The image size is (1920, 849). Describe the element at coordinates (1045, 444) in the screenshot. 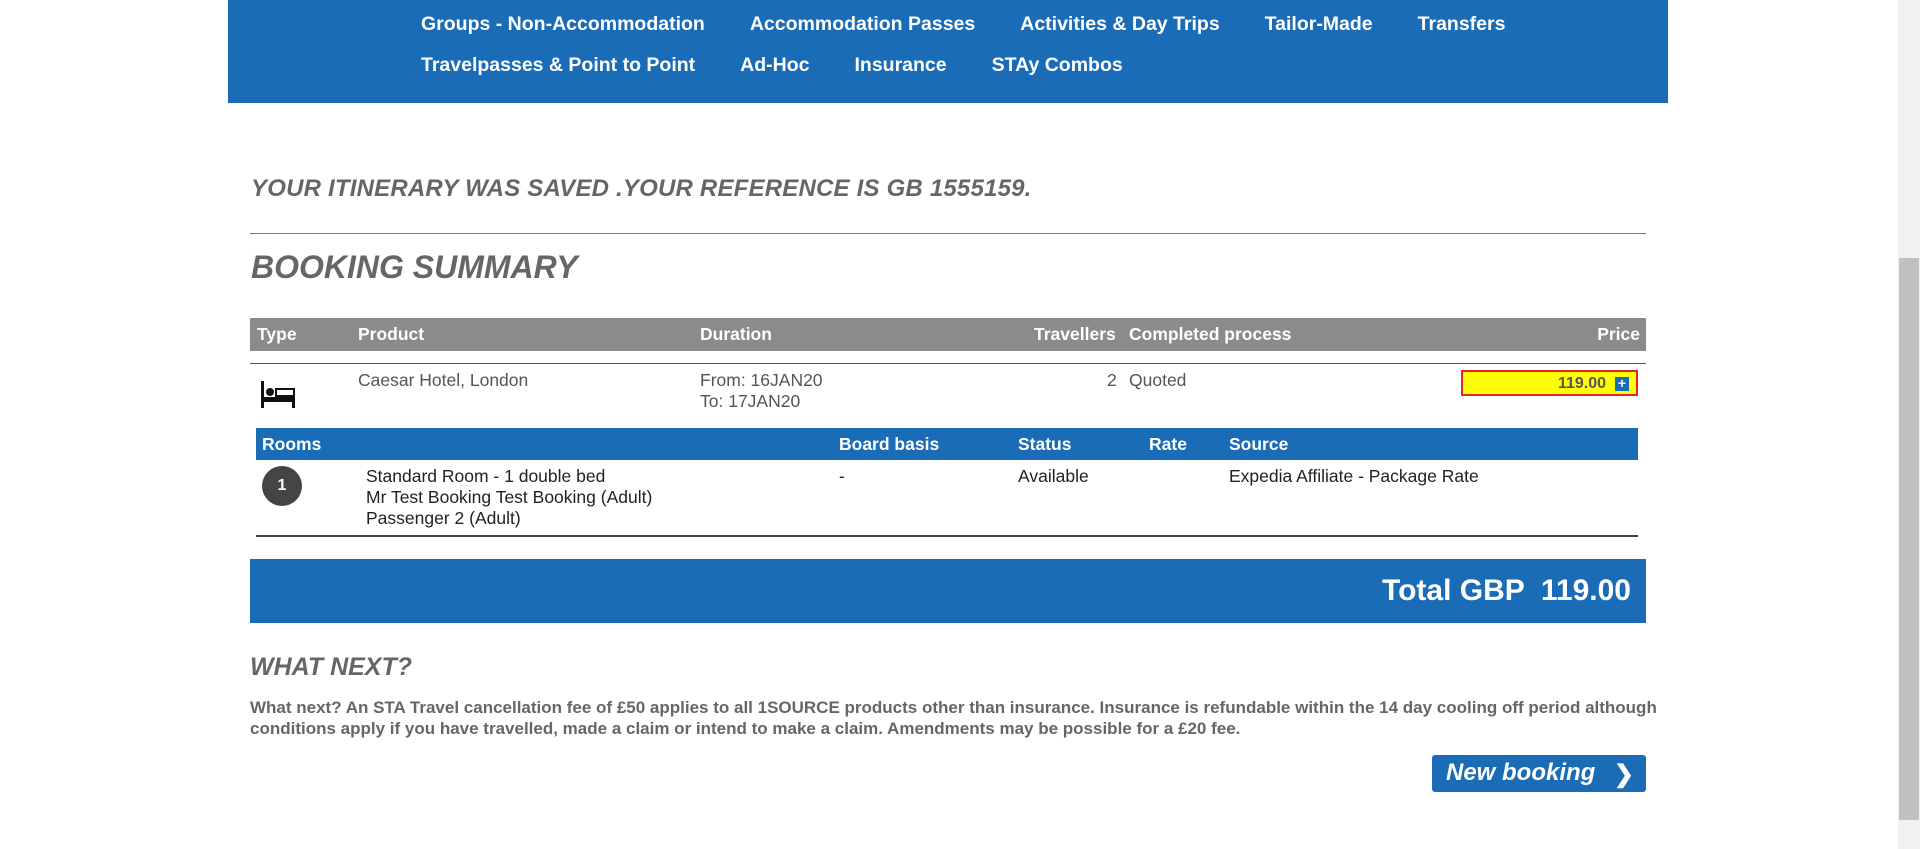

I see `header-status: Status` at that location.